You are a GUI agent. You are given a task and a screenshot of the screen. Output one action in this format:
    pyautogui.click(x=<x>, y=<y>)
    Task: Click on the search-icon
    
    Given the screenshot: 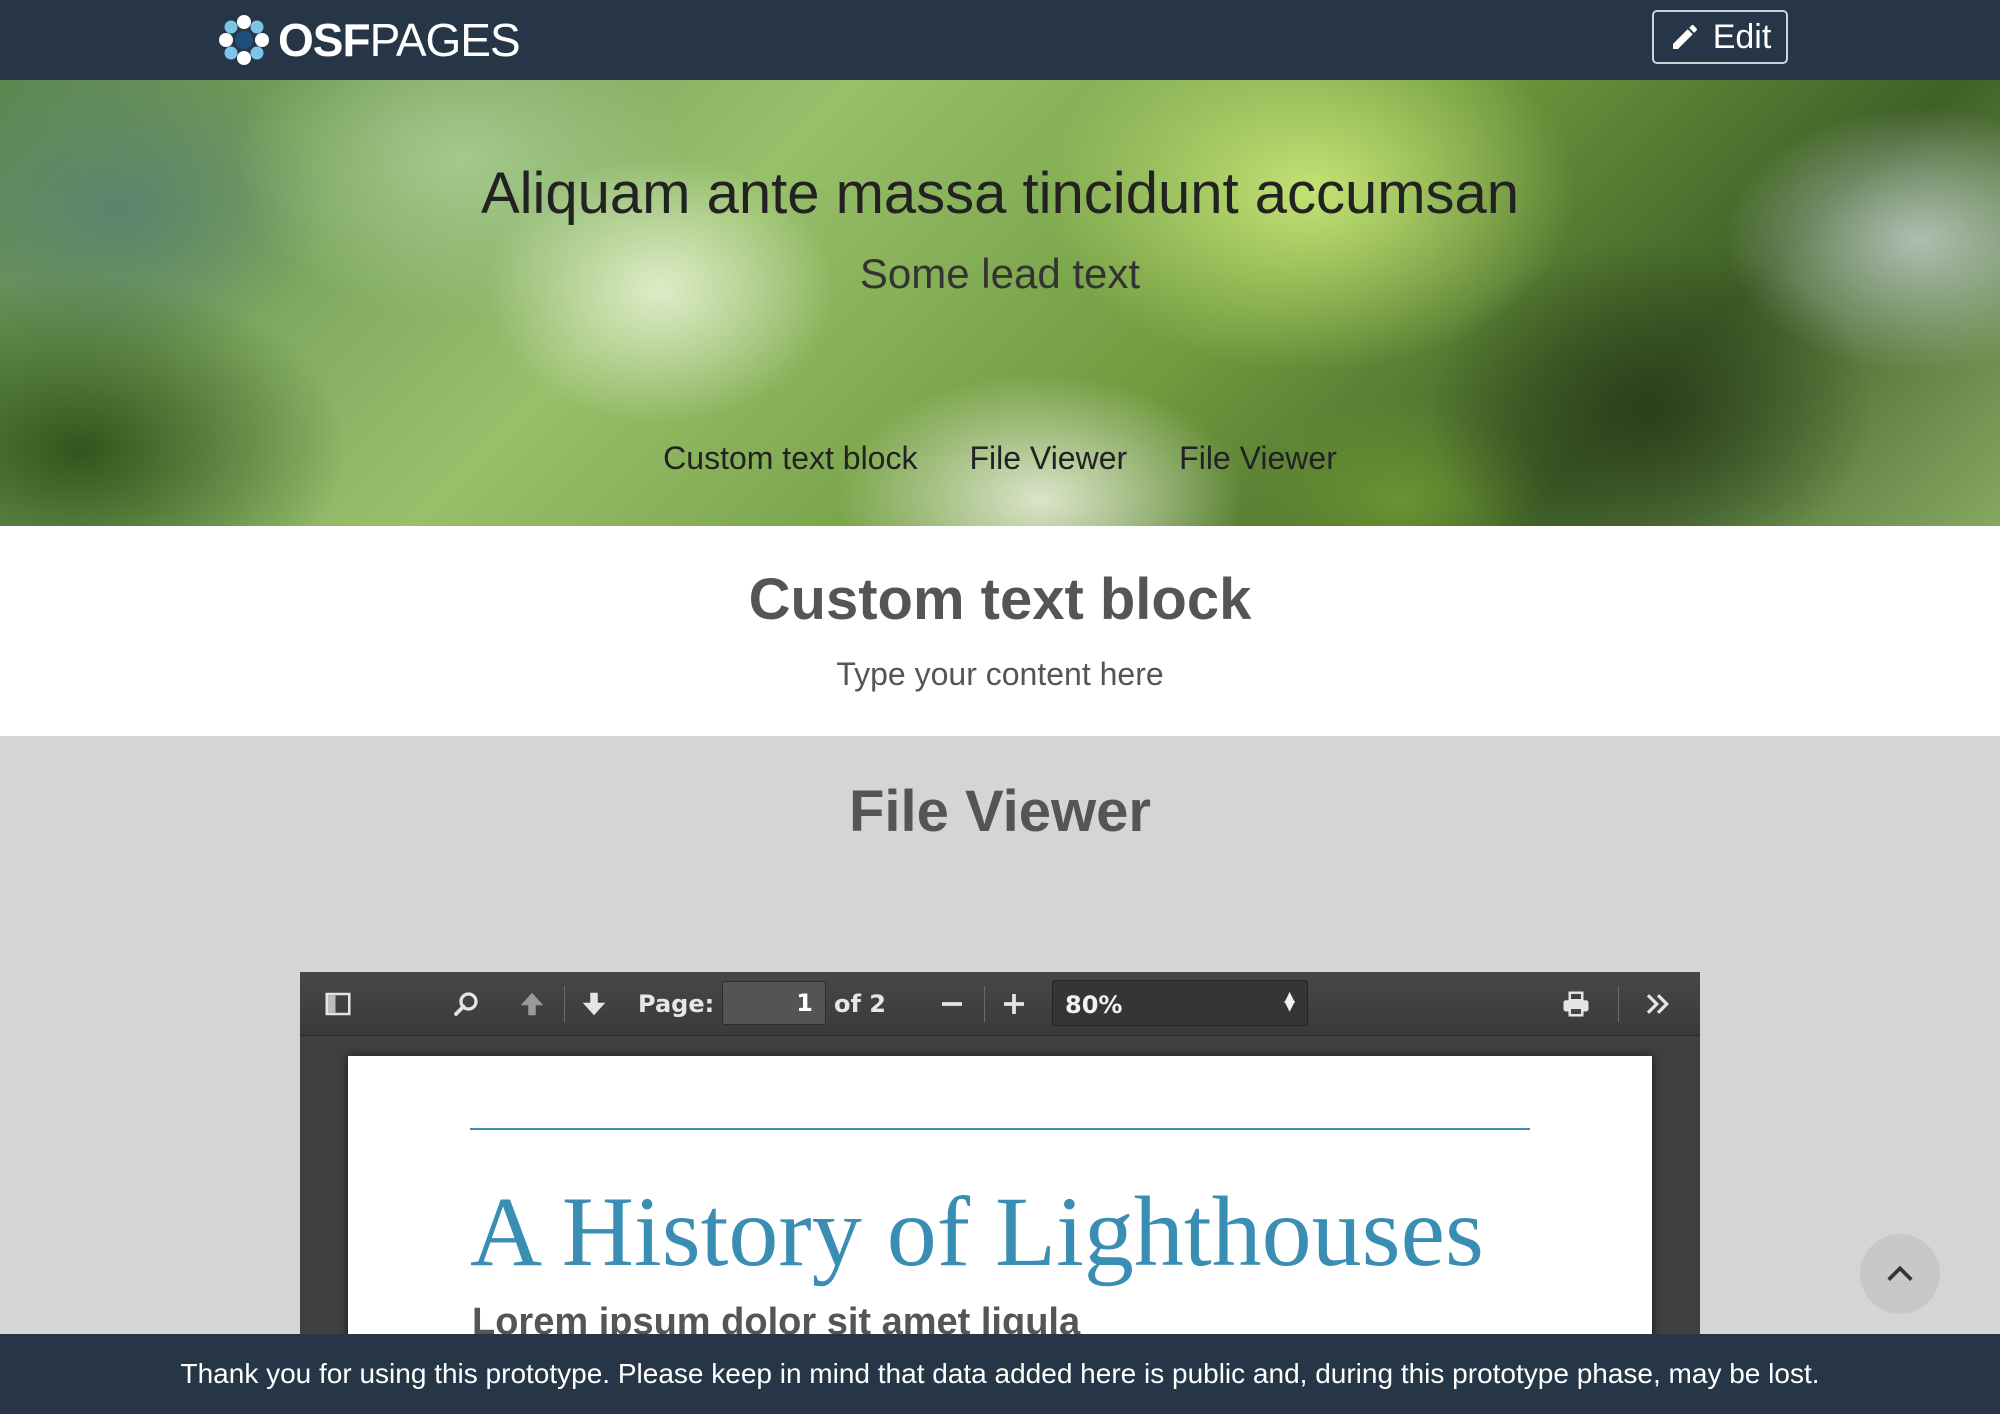 What is the action you would take?
    pyautogui.click(x=466, y=1004)
    